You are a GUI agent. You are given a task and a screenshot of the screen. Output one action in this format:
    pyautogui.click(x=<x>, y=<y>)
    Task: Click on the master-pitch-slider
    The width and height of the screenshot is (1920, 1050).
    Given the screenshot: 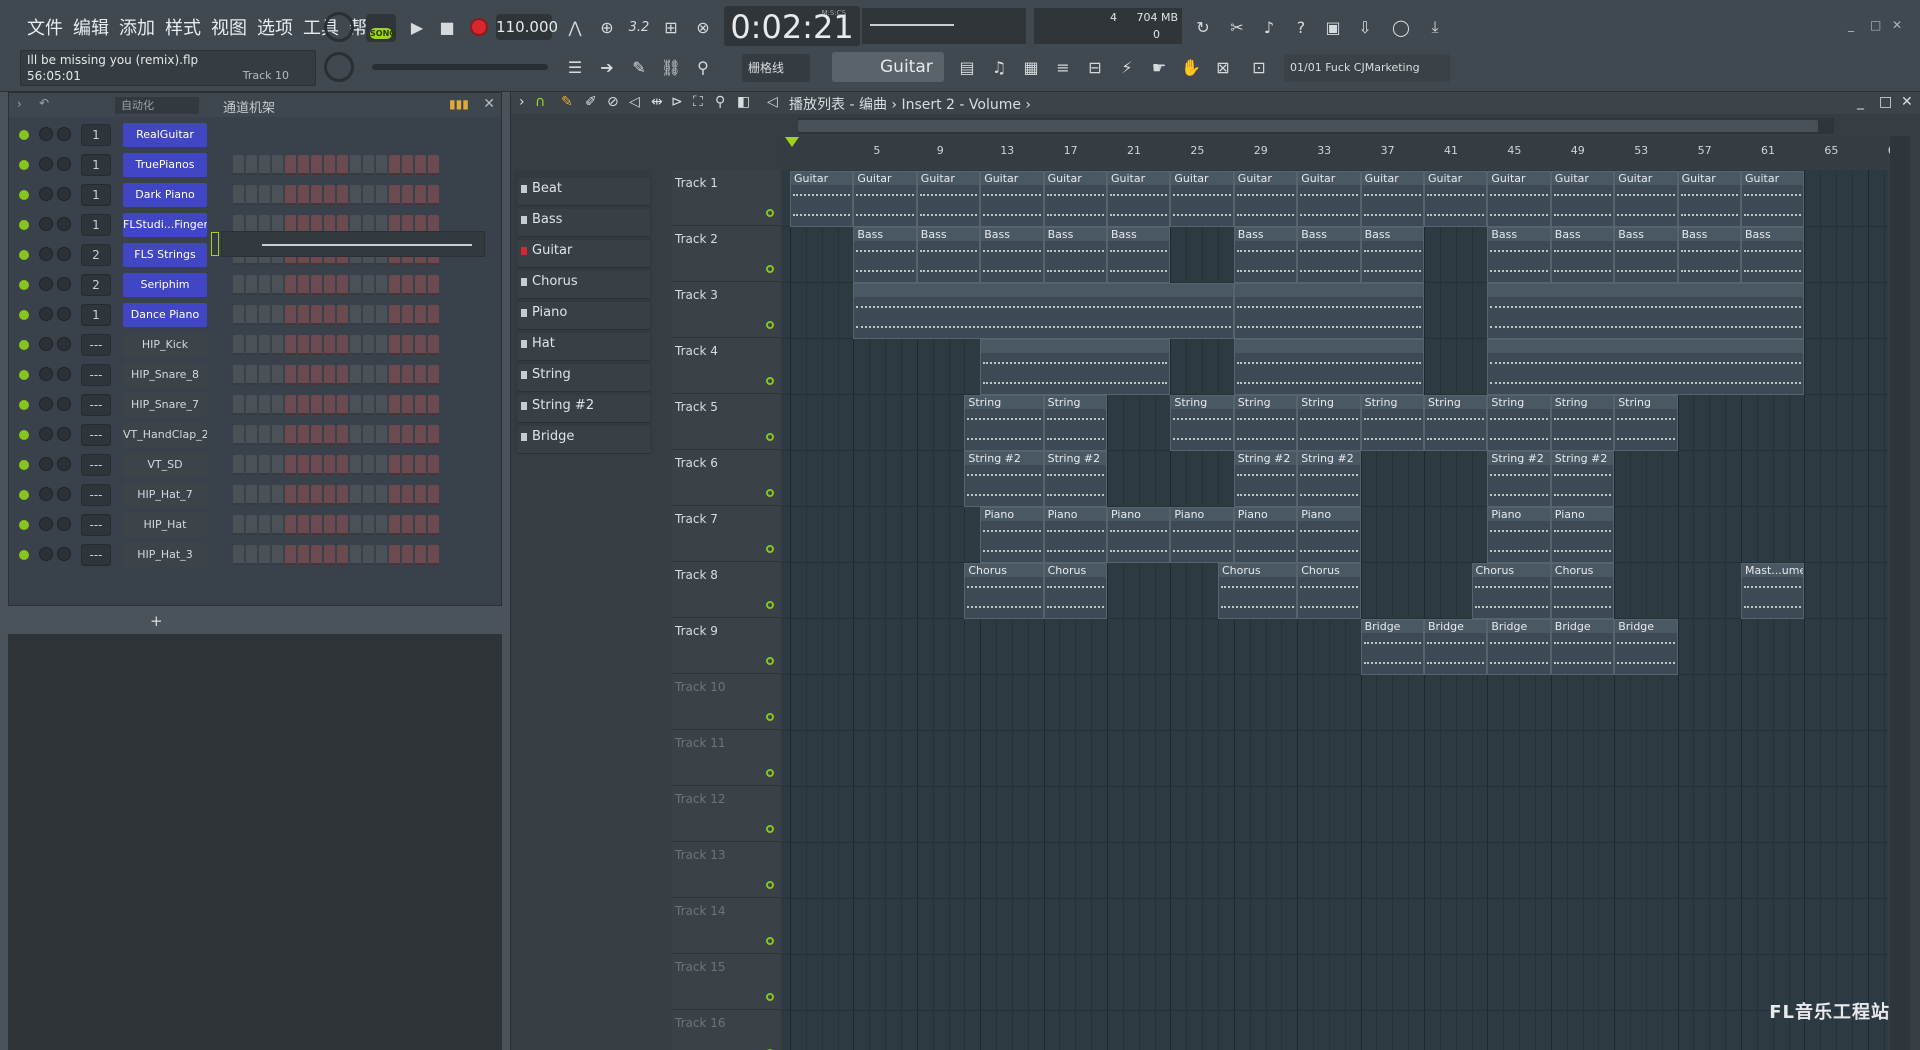 What is the action you would take?
    pyautogui.click(x=460, y=67)
    